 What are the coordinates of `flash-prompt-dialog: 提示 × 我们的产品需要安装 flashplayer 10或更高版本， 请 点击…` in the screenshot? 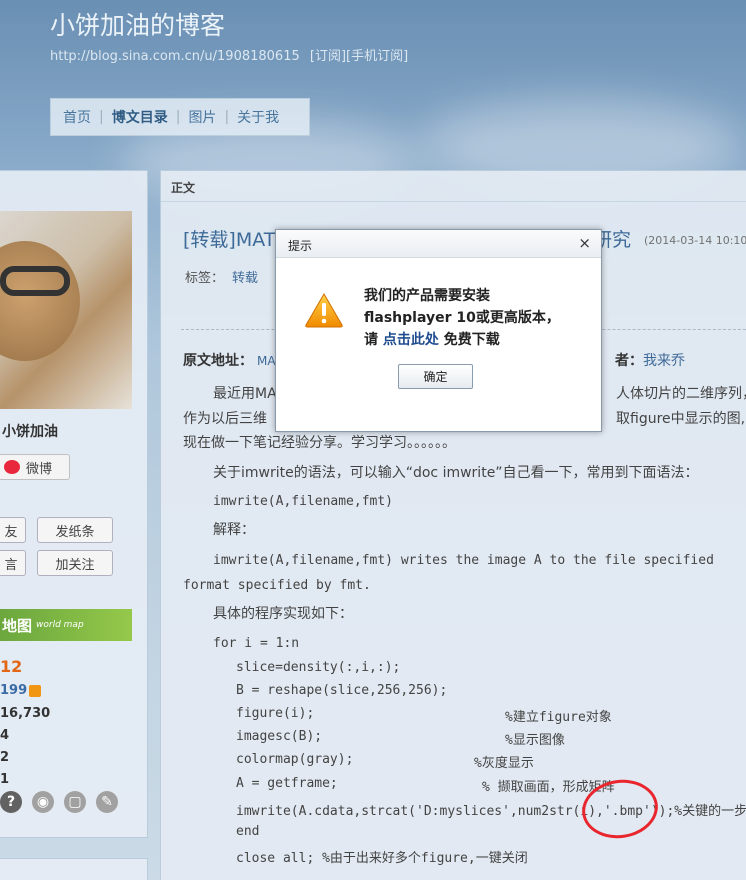 It's located at (438, 330).